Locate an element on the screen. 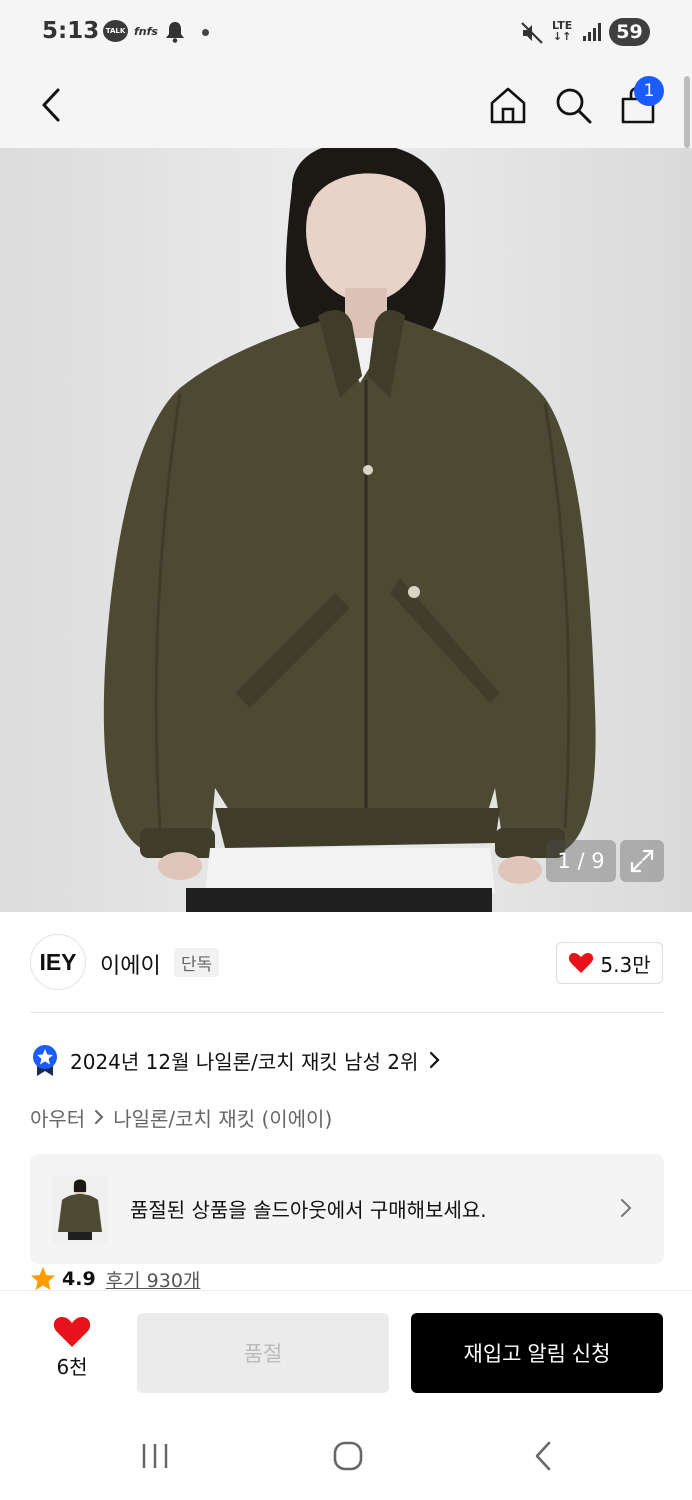  review-row: 4.9 후기 930개 is located at coordinates (115, 1279).